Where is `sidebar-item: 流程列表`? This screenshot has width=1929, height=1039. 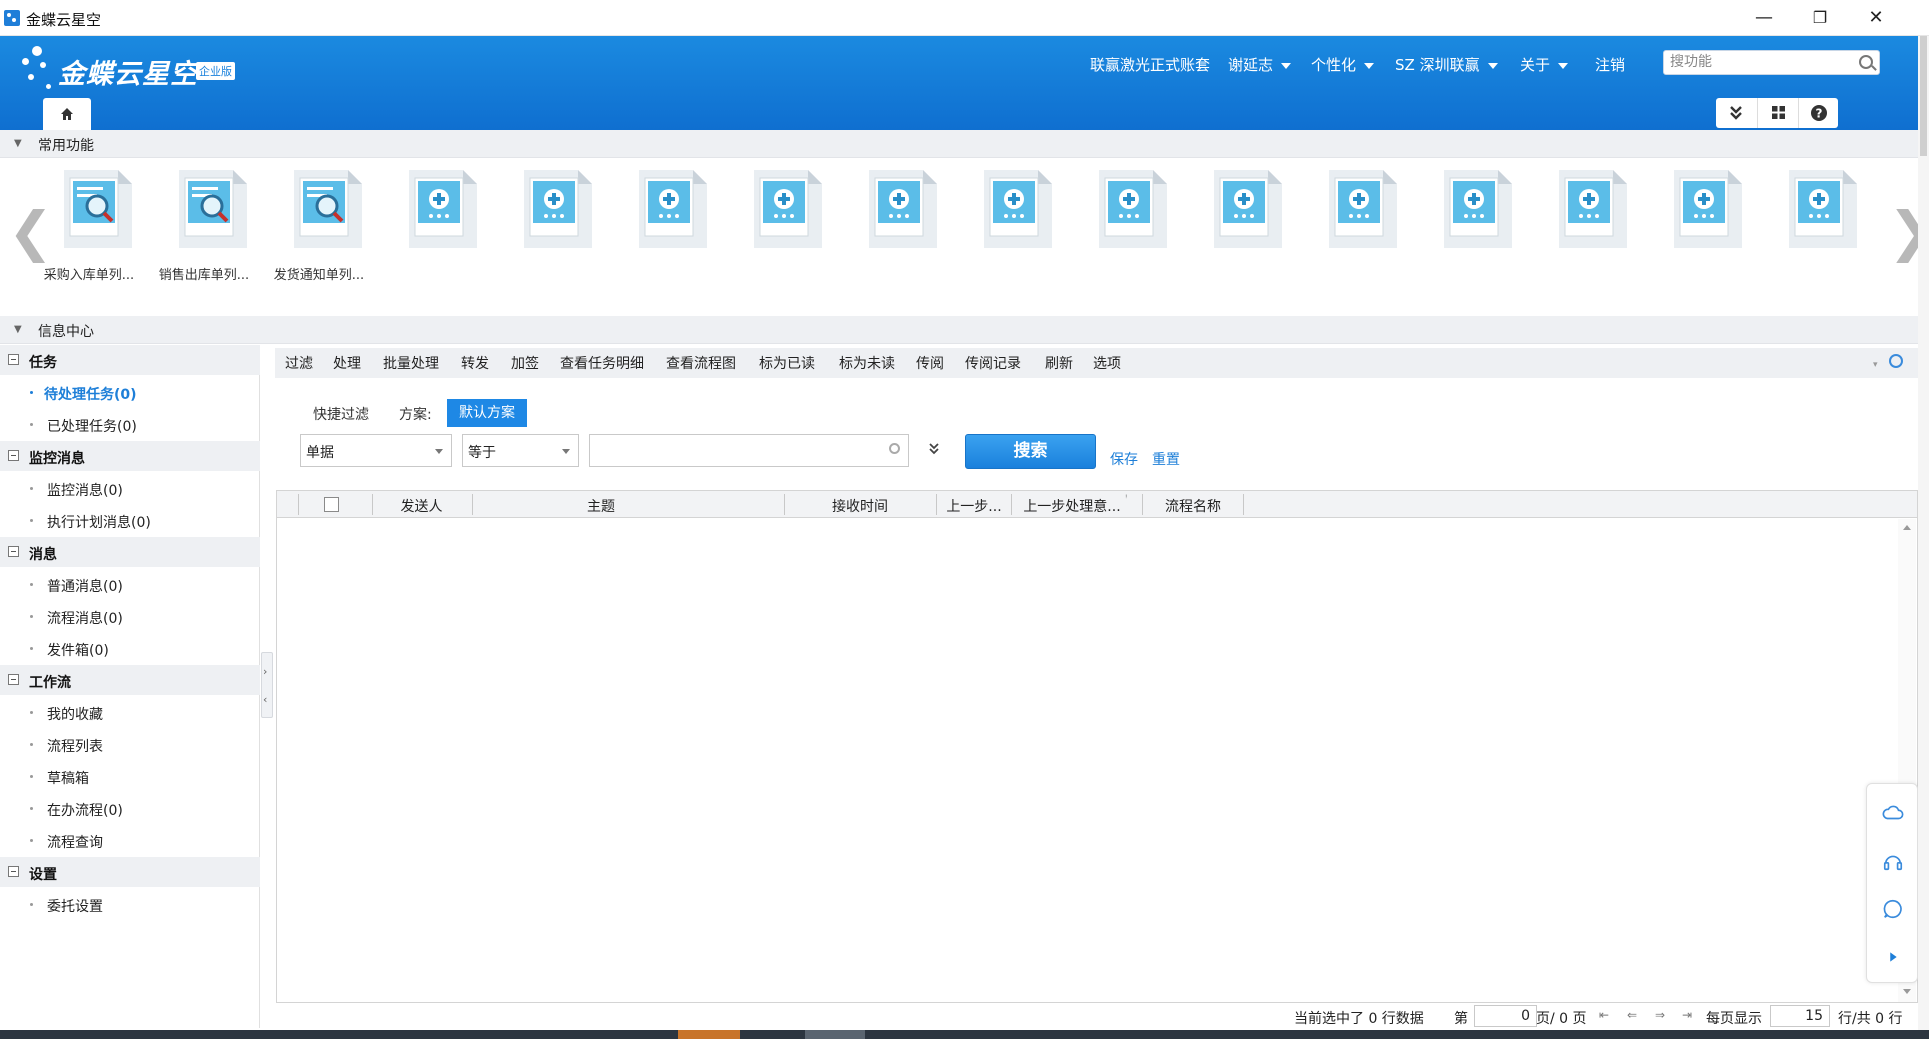 sidebar-item: 流程列表 is located at coordinates (130, 744).